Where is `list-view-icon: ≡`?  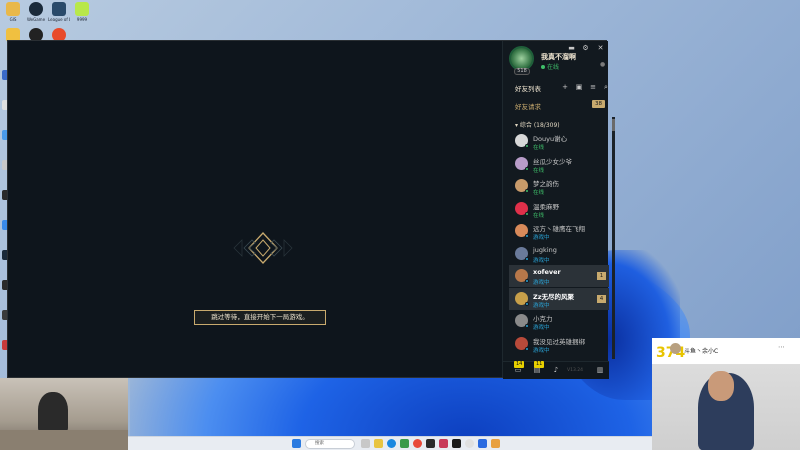 list-view-icon: ≡ is located at coordinates (593, 87).